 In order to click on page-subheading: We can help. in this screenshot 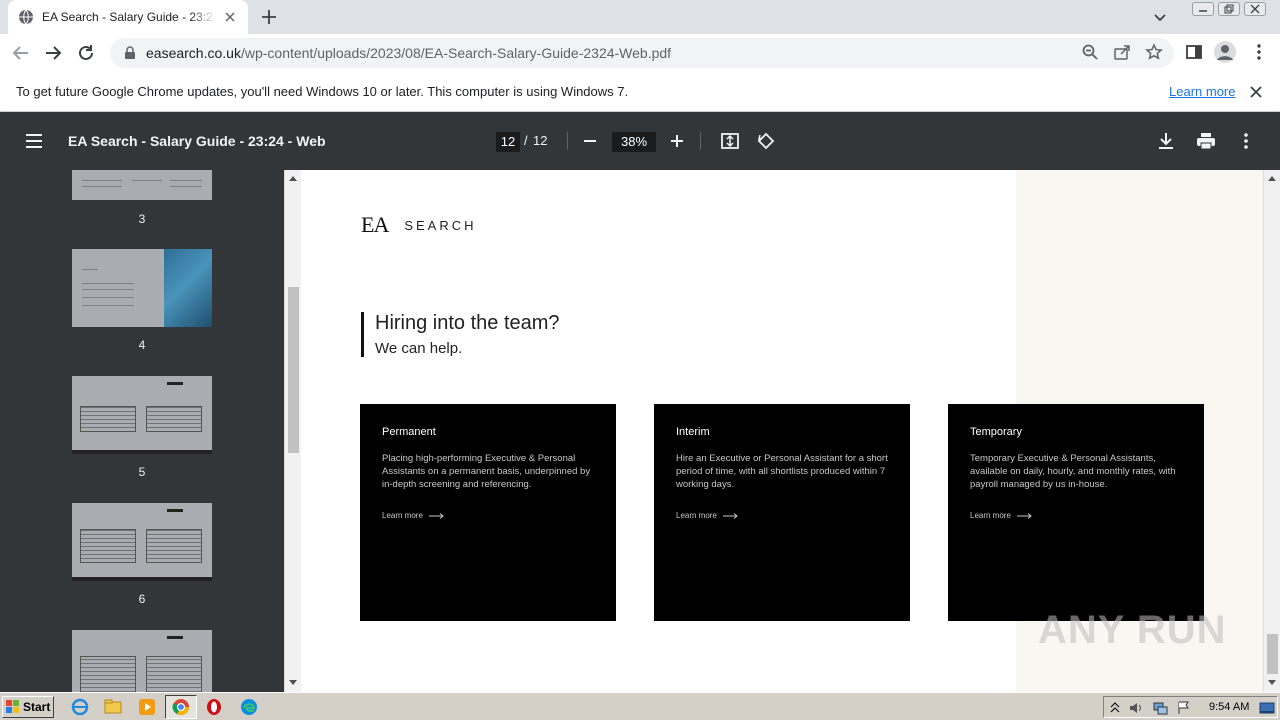, I will do `click(419, 348)`.